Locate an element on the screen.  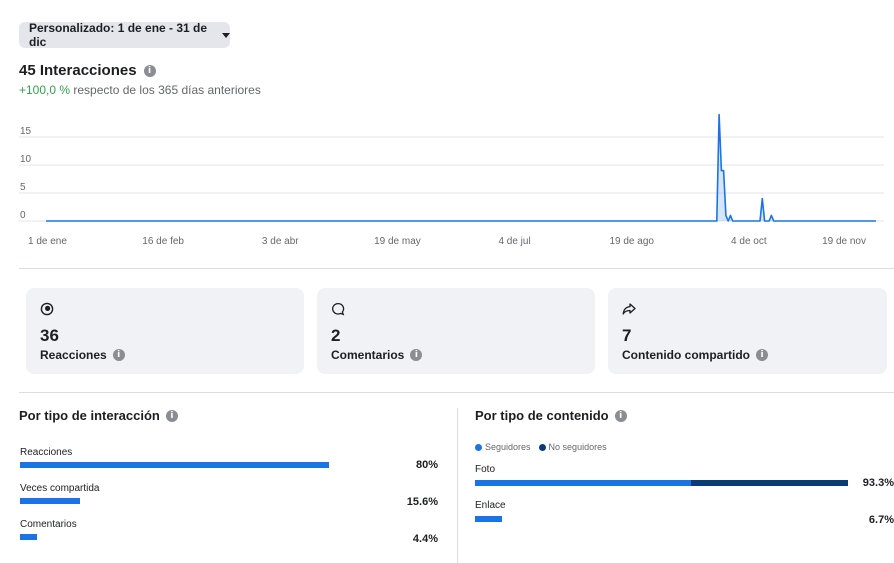
x-tick-label: 16 de feb is located at coordinates (163, 241).